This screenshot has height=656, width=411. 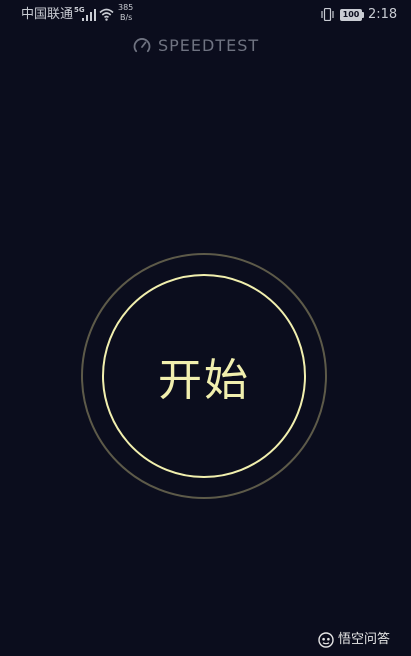 I want to click on network-speed-unit: B/s, so click(x=126, y=17).